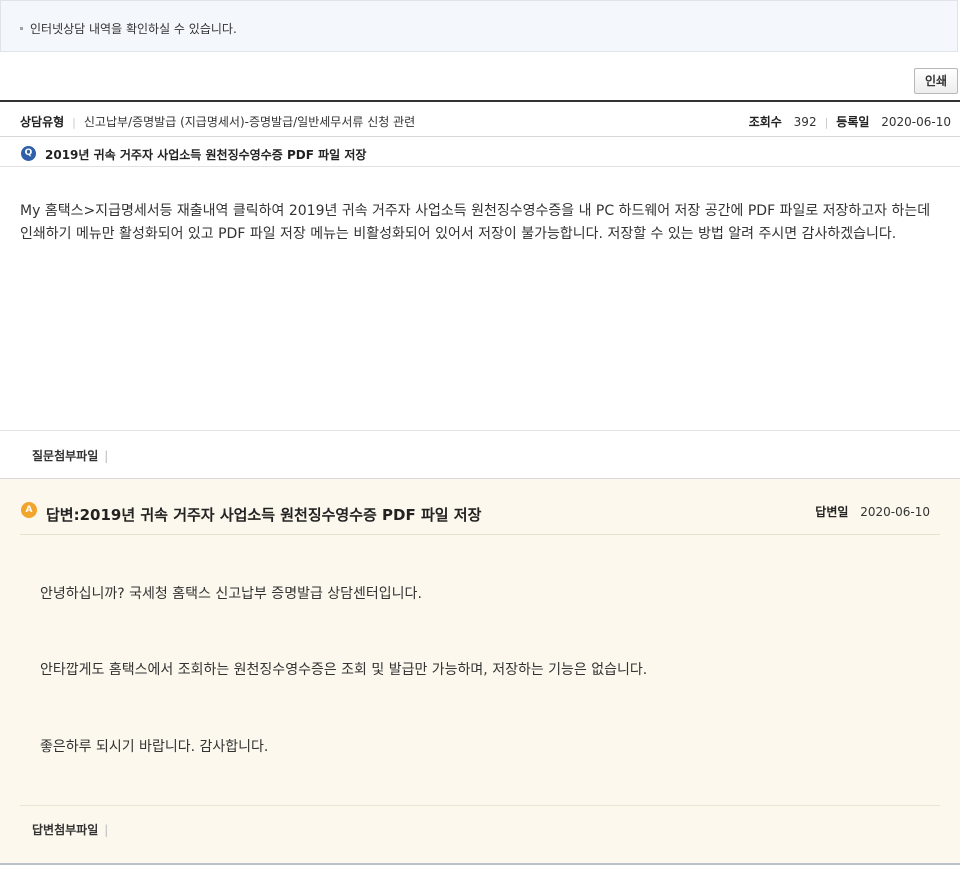 The width and height of the screenshot is (960, 896). Describe the element at coordinates (832, 512) in the screenshot. I see `answer-date-label: 답변일` at that location.